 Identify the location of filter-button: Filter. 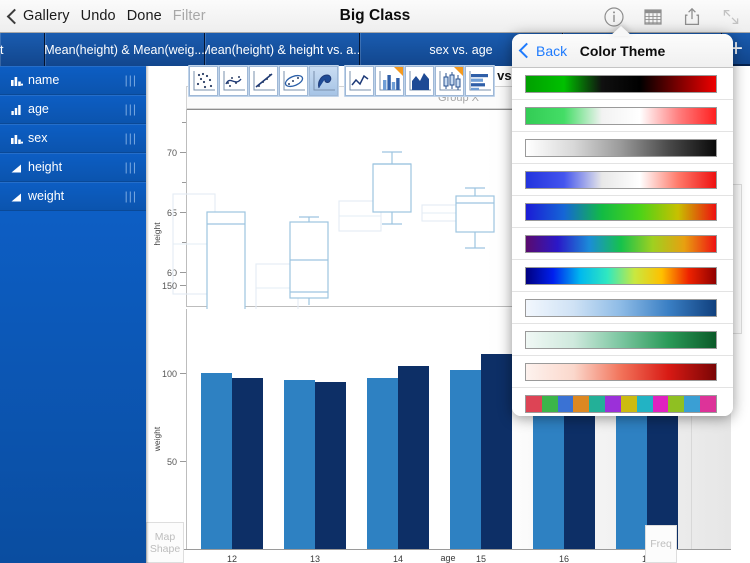
(189, 16).